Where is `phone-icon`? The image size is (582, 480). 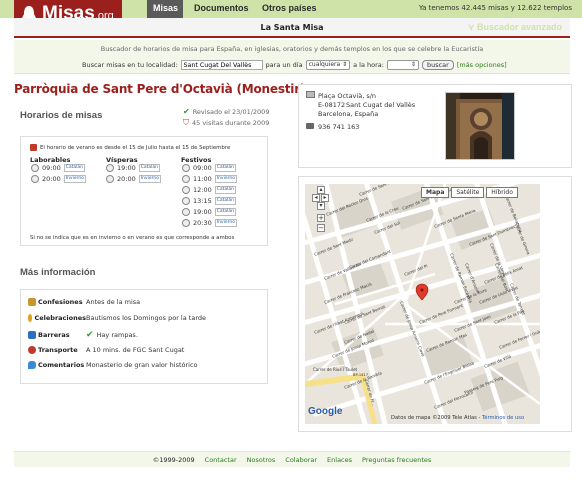
phone-icon is located at coordinates (310, 126).